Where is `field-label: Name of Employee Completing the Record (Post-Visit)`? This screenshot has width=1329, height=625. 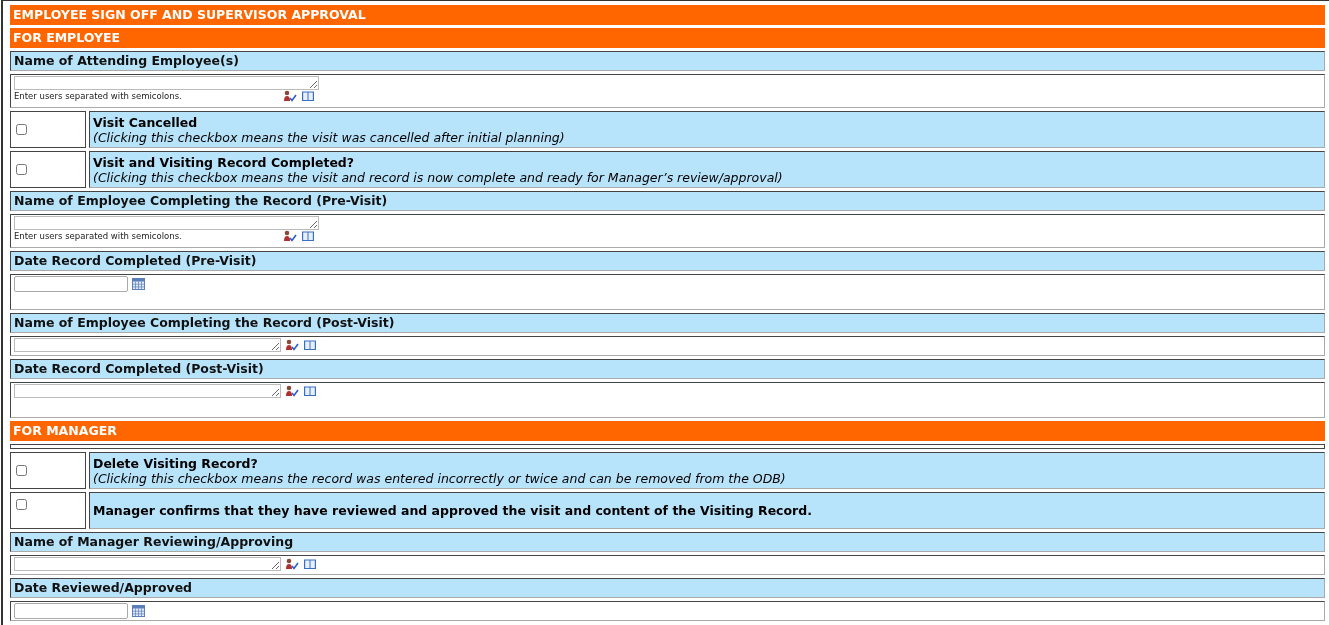
field-label: Name of Employee Completing the Record (Post-Visit) is located at coordinates (667, 323).